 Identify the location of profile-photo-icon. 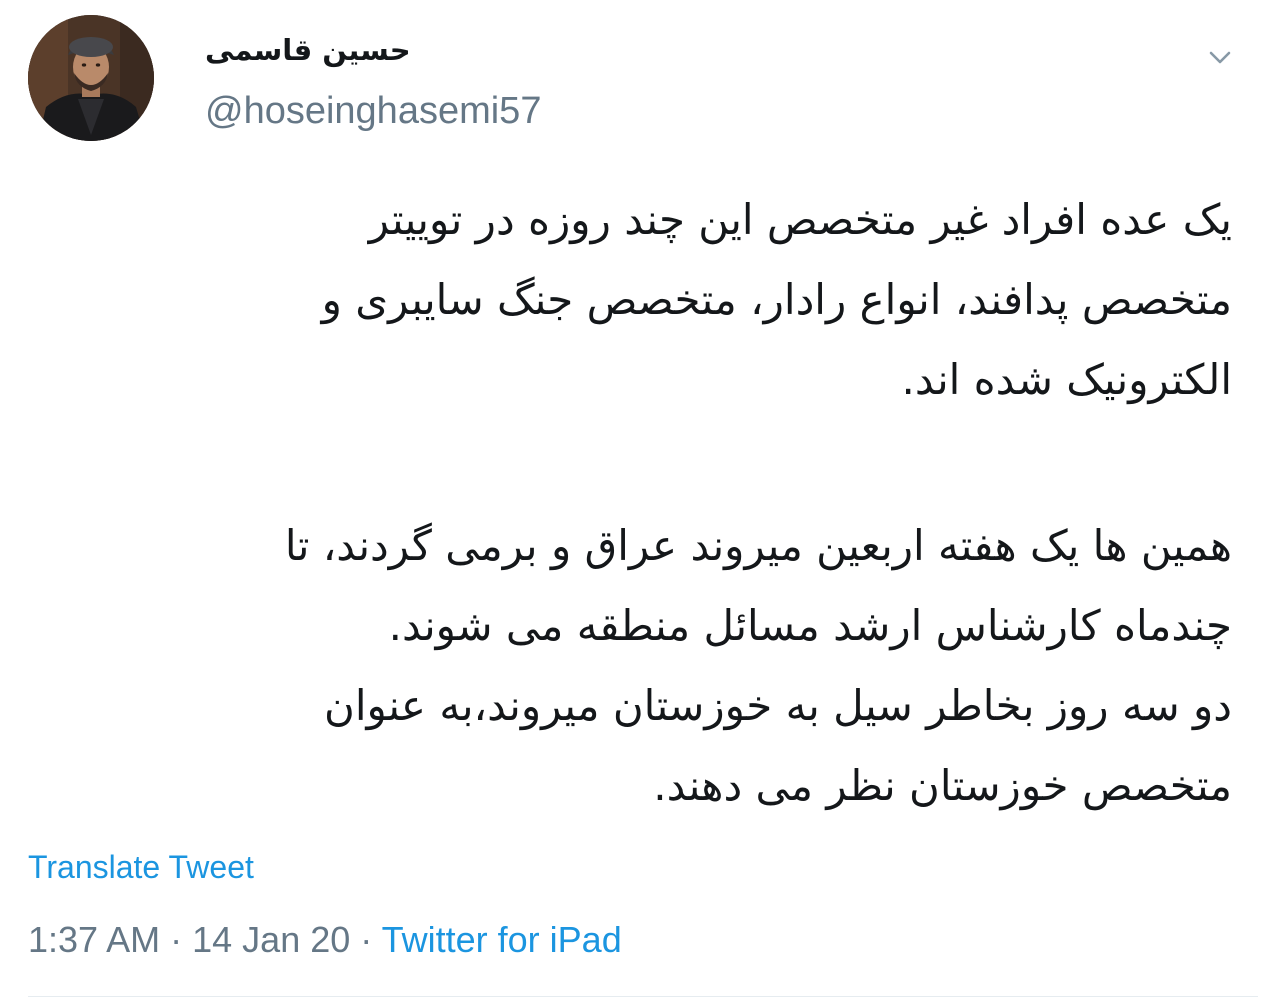
(91, 78).